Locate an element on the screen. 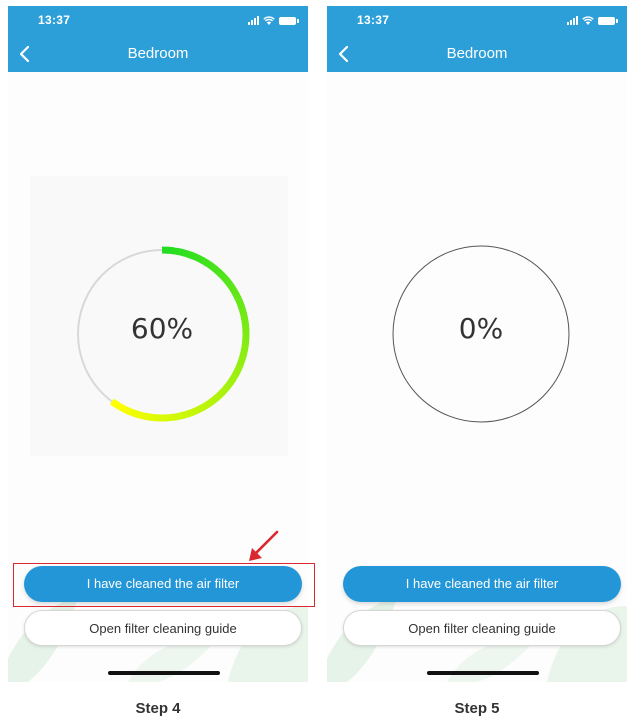  red-arrow-icon is located at coordinates (262, 547).